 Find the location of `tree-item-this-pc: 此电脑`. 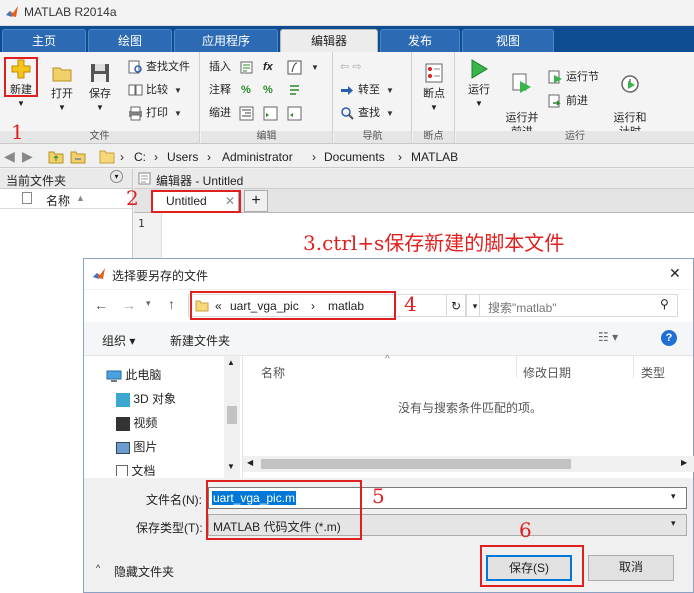

tree-item-this-pc: 此电脑 is located at coordinates (133, 374).